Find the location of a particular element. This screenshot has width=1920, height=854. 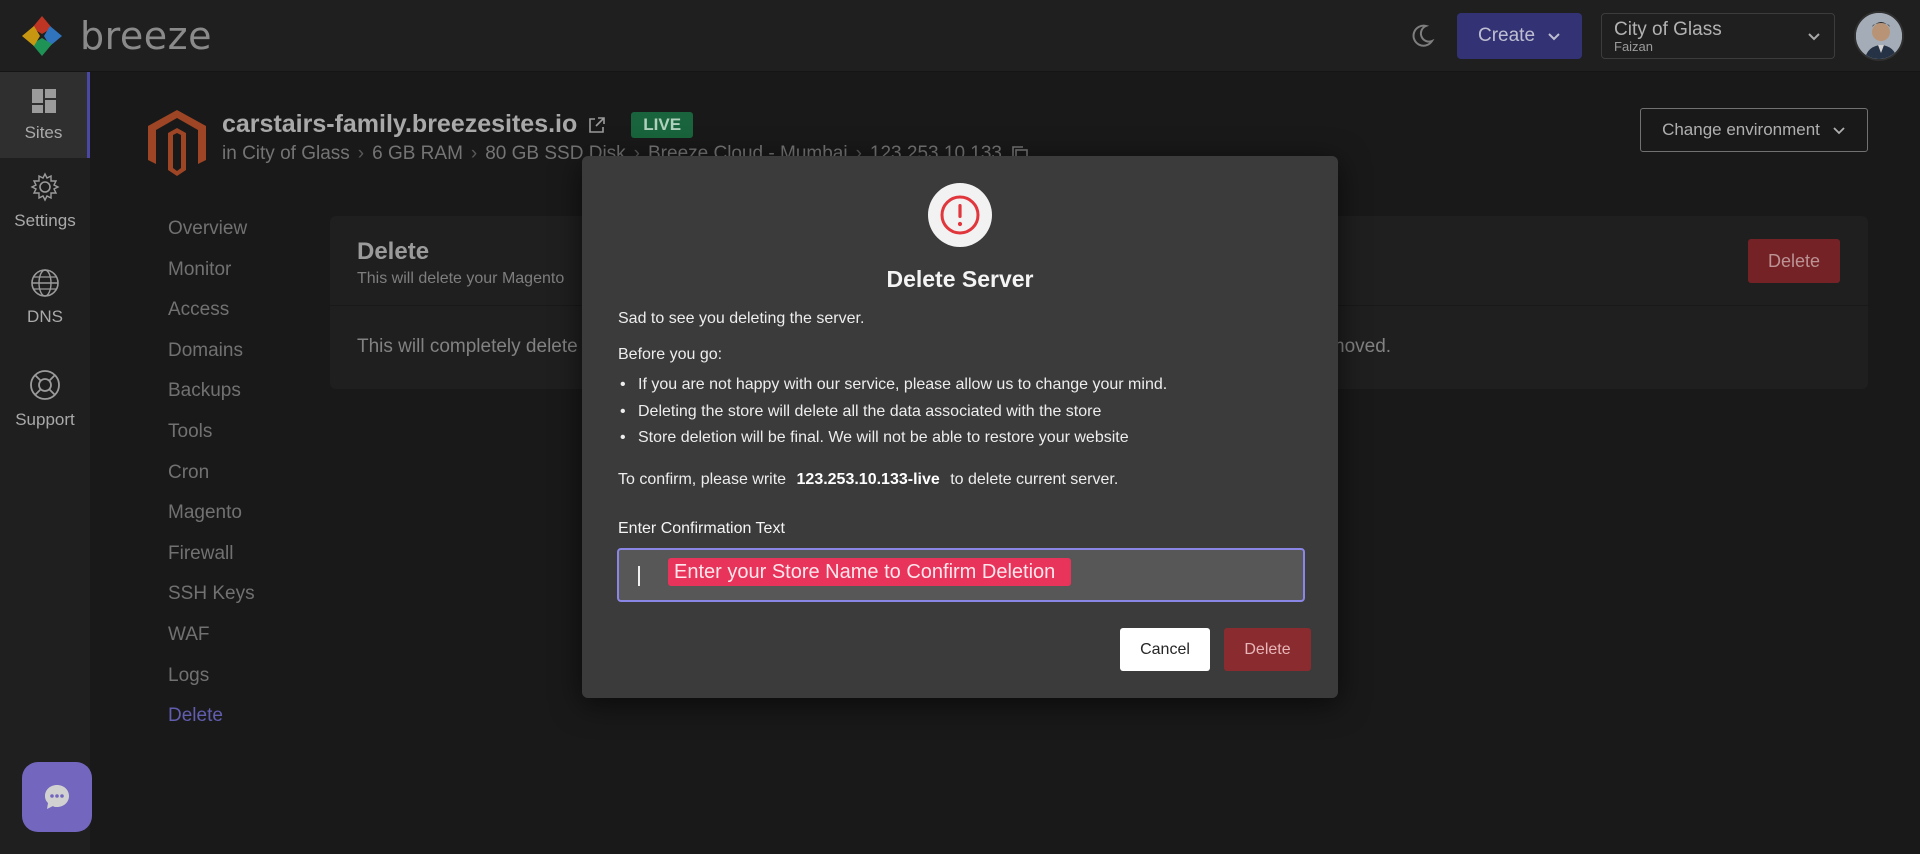

confirm-suffix: to delete current server. is located at coordinates (1034, 479).